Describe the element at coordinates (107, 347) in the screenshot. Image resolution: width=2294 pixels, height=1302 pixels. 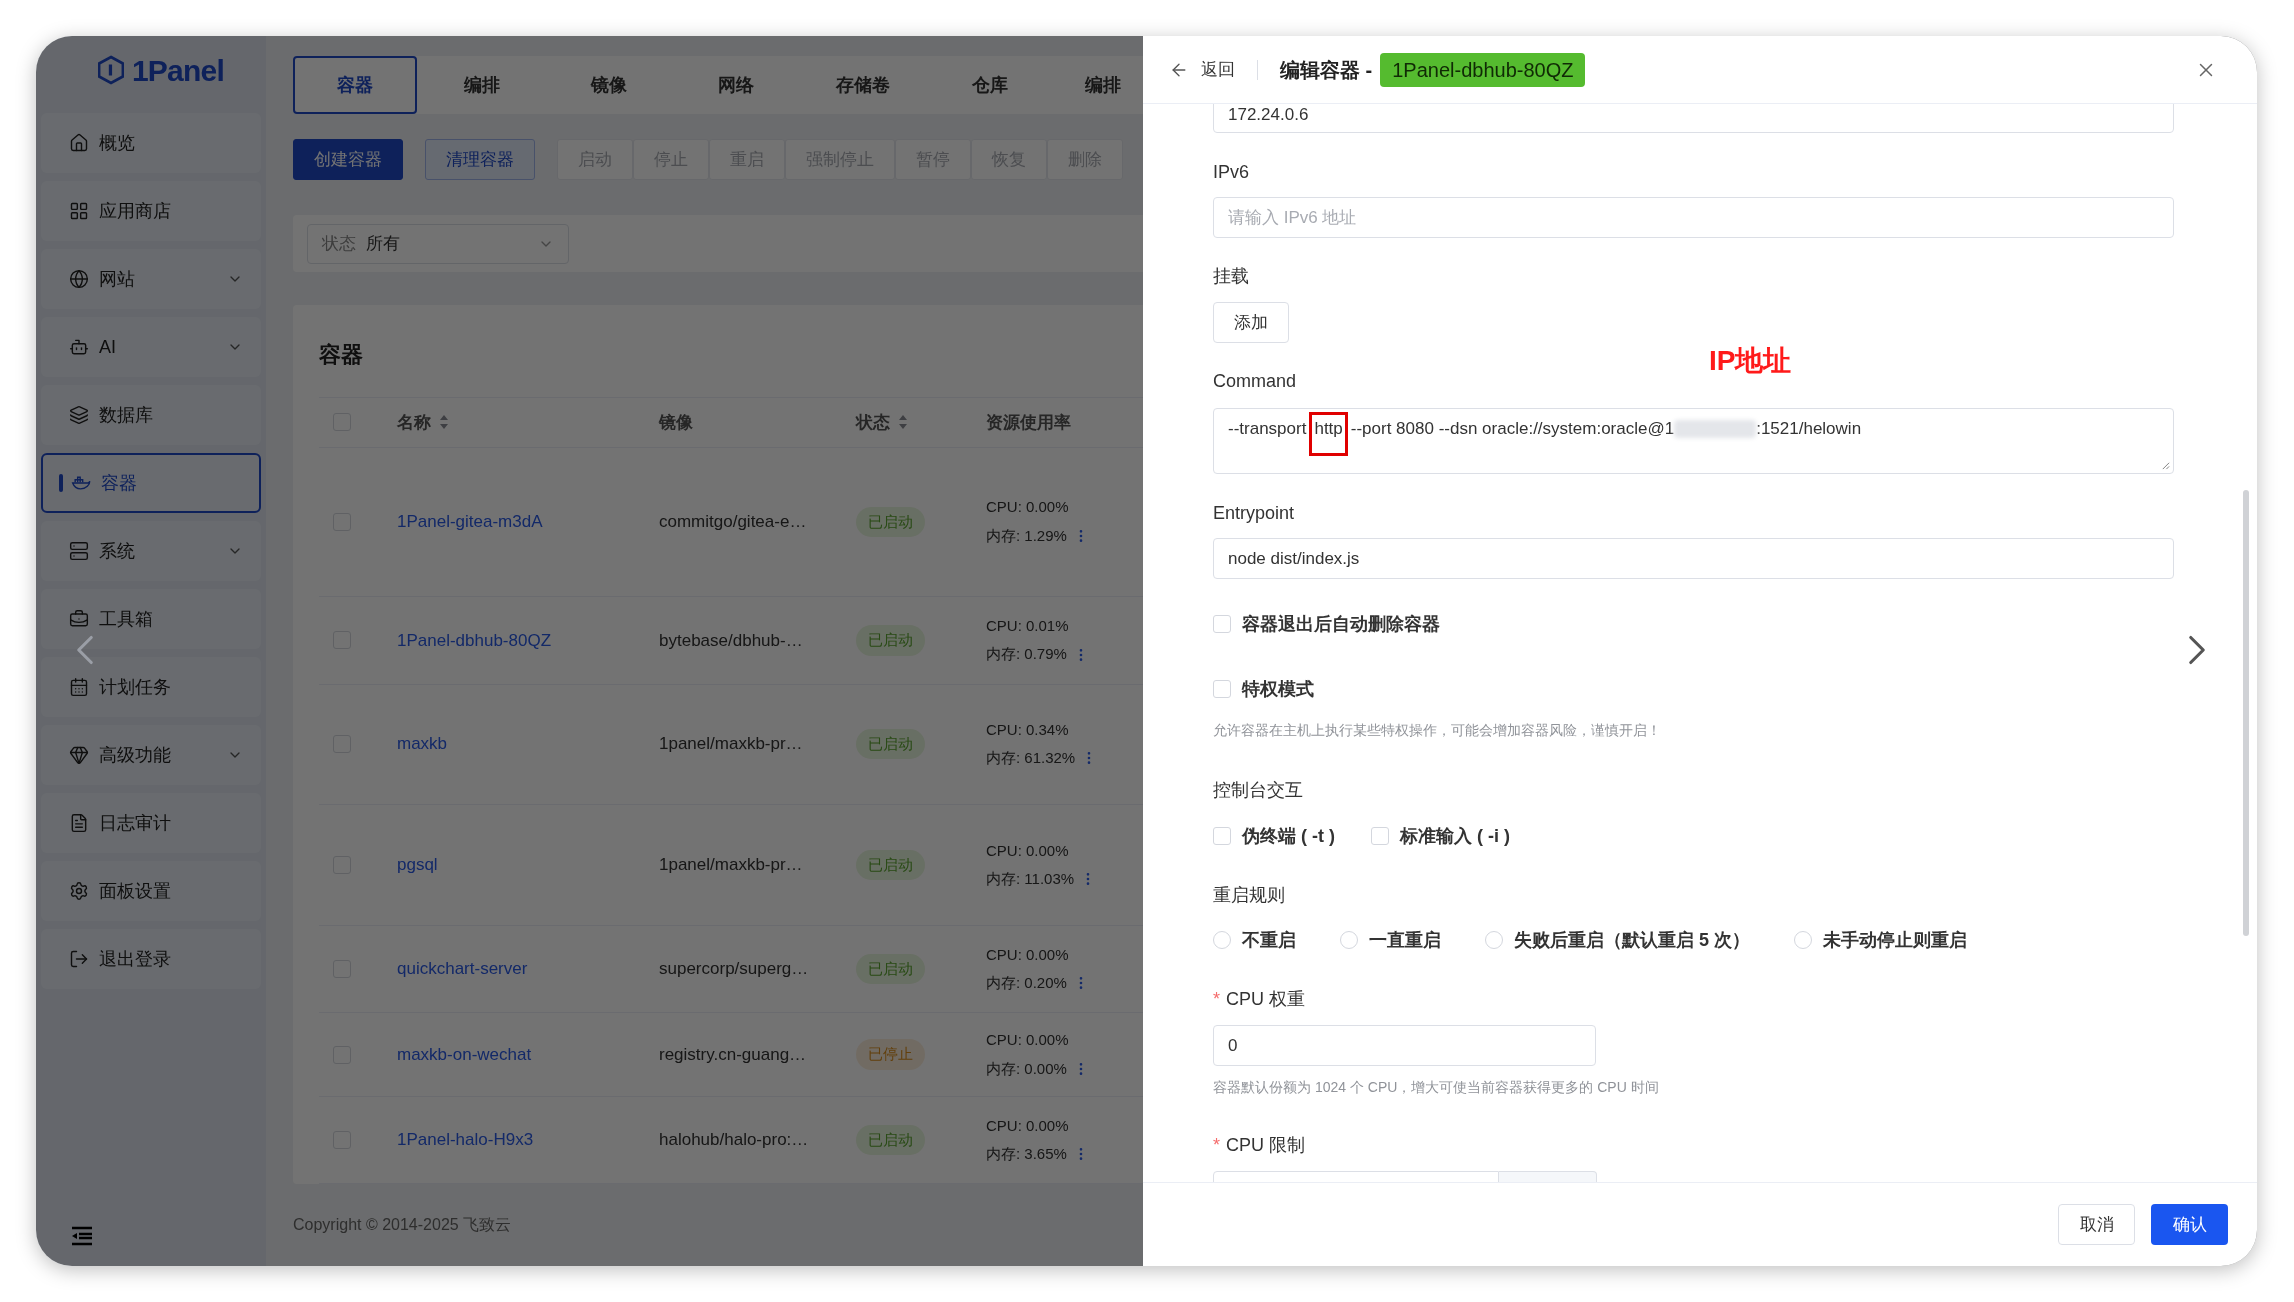
I see `sidebar-label: AI` at that location.